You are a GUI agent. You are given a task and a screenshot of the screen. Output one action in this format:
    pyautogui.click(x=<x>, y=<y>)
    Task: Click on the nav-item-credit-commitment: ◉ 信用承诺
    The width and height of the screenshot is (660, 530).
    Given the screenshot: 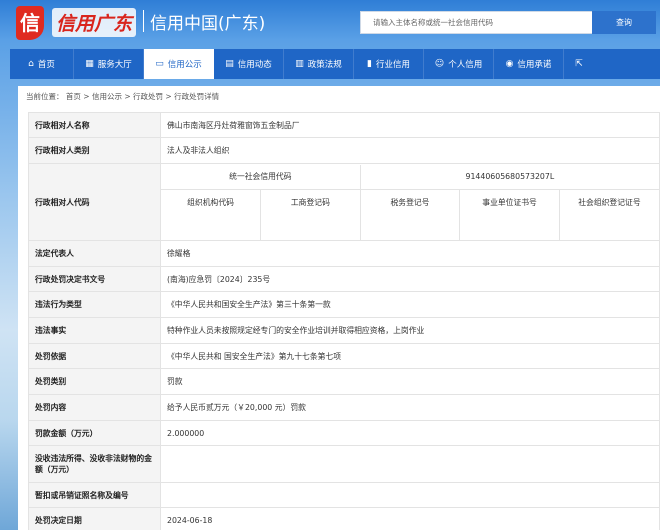 What is the action you would take?
    pyautogui.click(x=529, y=64)
    